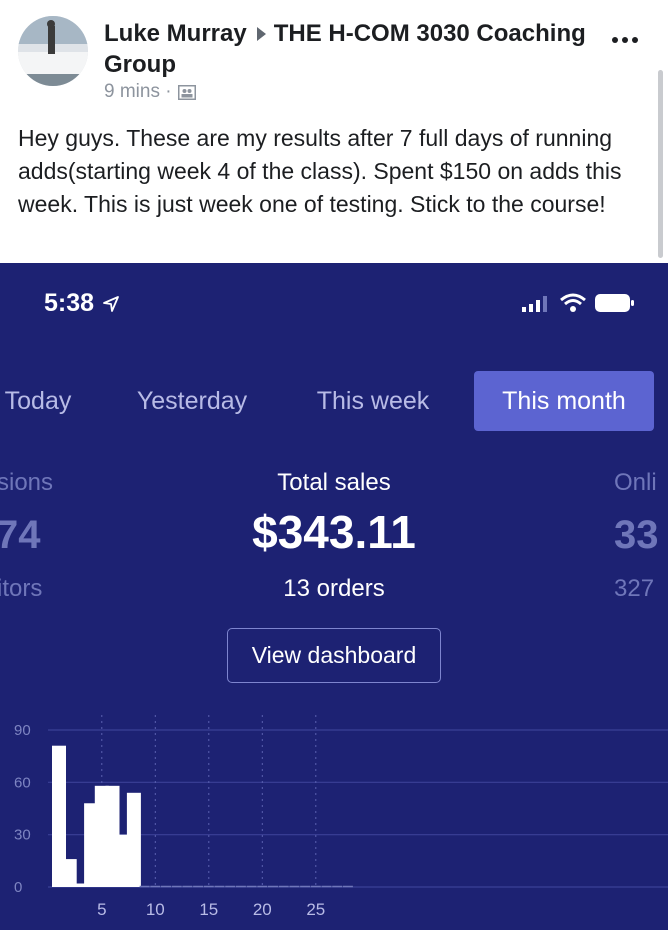 Image resolution: width=668 pixels, height=930 pixels. I want to click on status-bar-time: 5:38, so click(82, 303).